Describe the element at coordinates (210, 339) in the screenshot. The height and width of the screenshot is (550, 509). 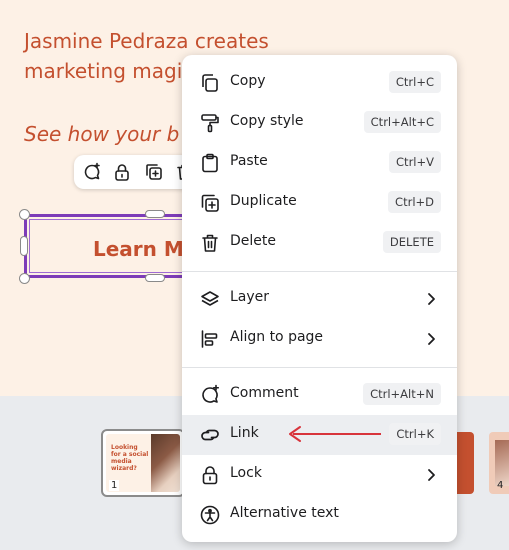
I see `align-left-icon` at that location.